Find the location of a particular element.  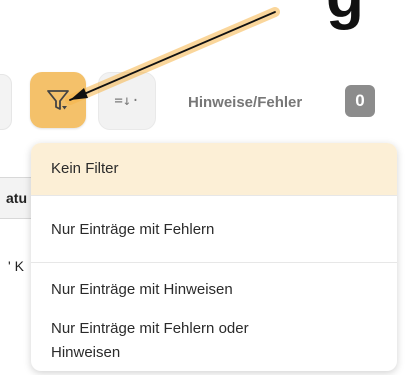

sort-button: =↓· is located at coordinates (127, 101).